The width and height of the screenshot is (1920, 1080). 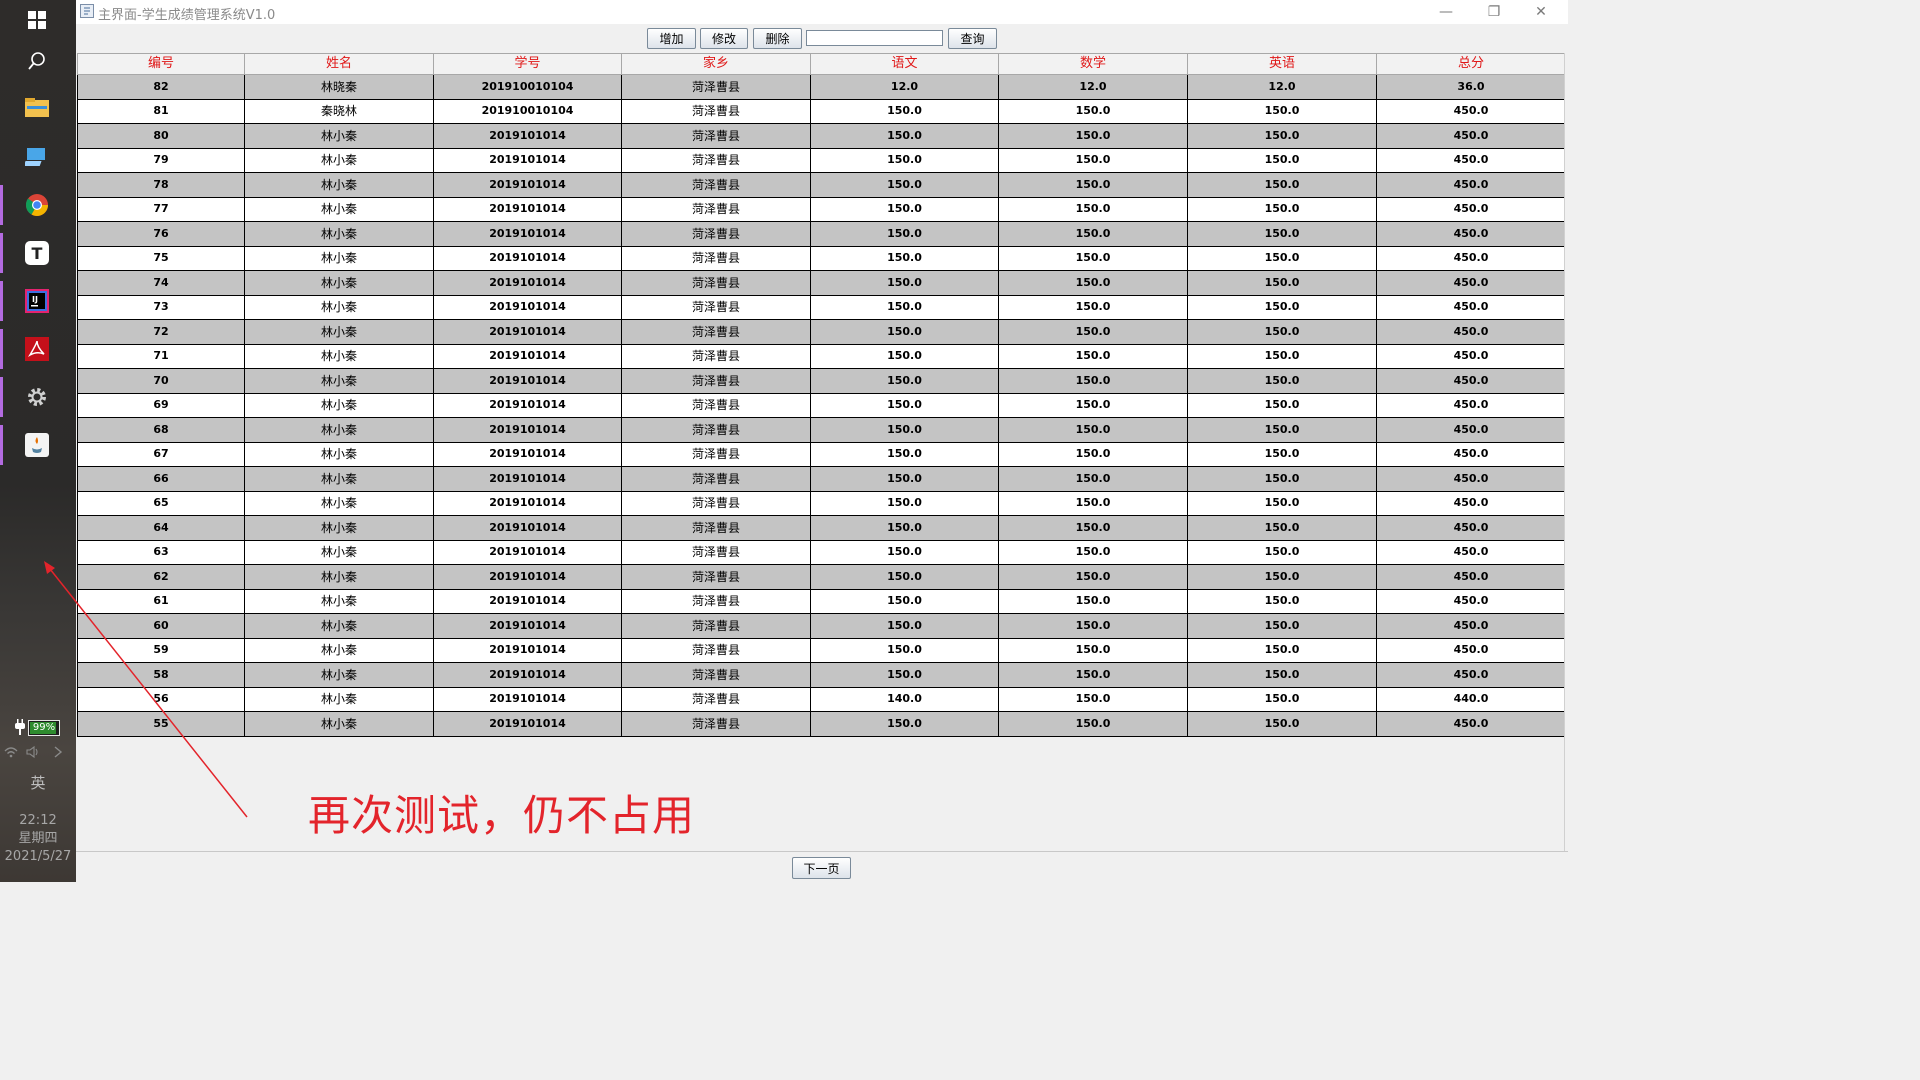 What do you see at coordinates (161, 234) in the screenshot?
I see `cell-col-id: 76` at bounding box center [161, 234].